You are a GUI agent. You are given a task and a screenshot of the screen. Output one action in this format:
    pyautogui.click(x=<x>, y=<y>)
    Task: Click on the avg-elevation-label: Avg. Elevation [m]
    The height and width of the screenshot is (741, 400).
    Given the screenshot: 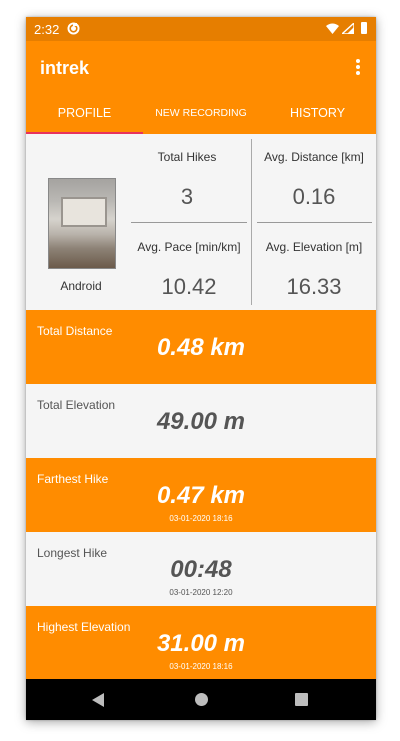 What is the action you would take?
    pyautogui.click(x=314, y=247)
    